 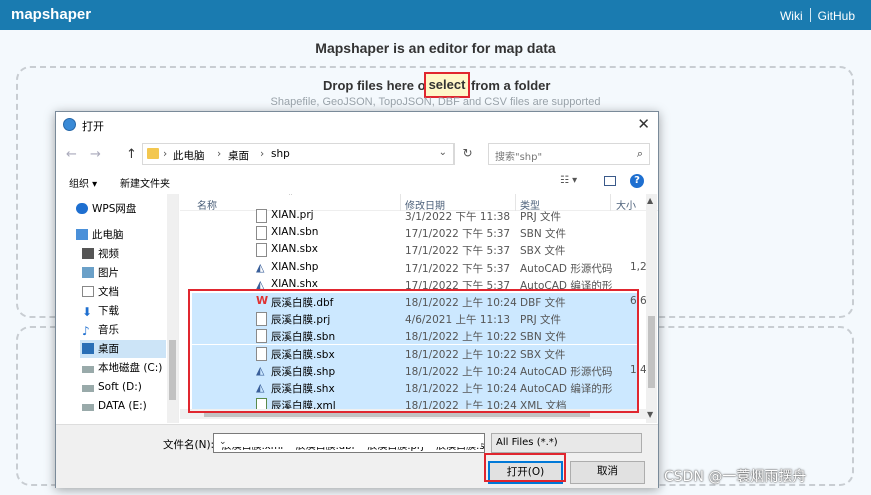 What do you see at coordinates (108, 254) in the screenshot?
I see `nav-item-label: 视频` at bounding box center [108, 254].